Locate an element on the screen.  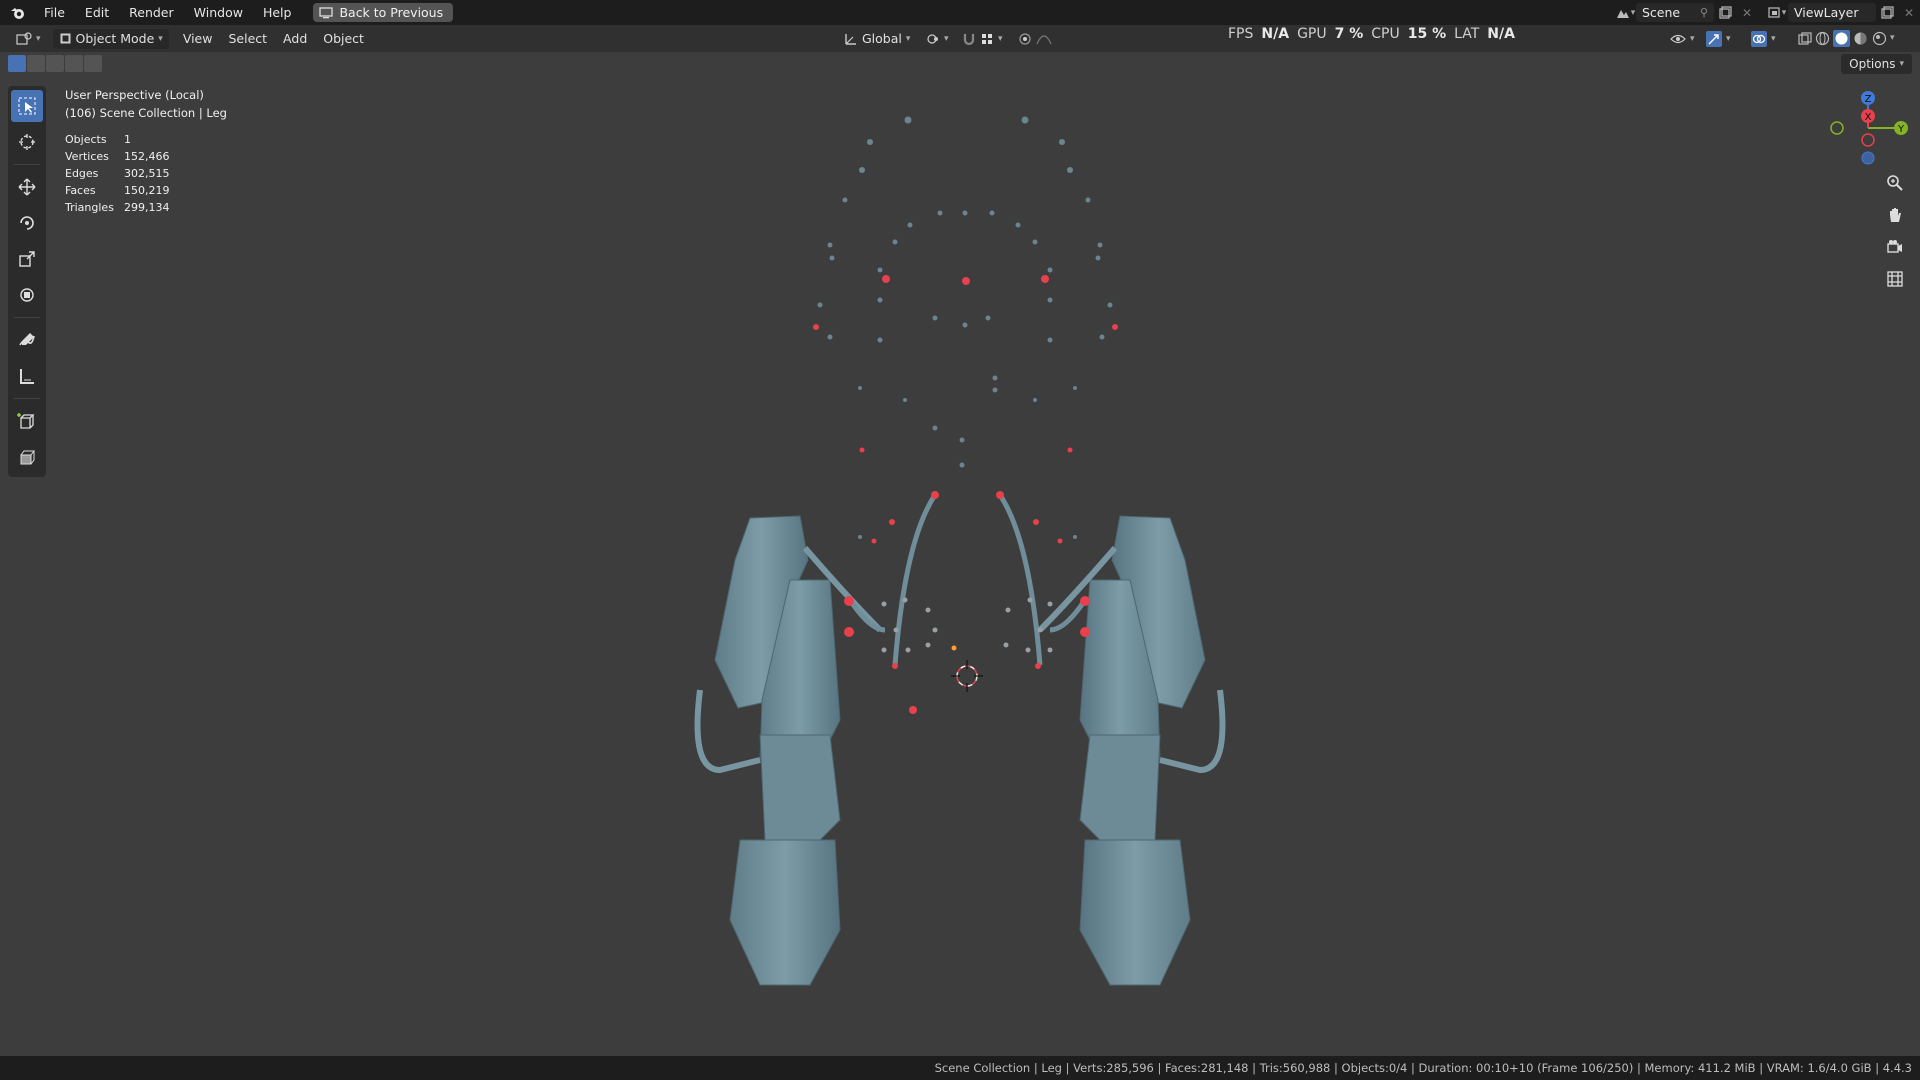
stat-row: Faces 150,219 is located at coordinates (117, 190).